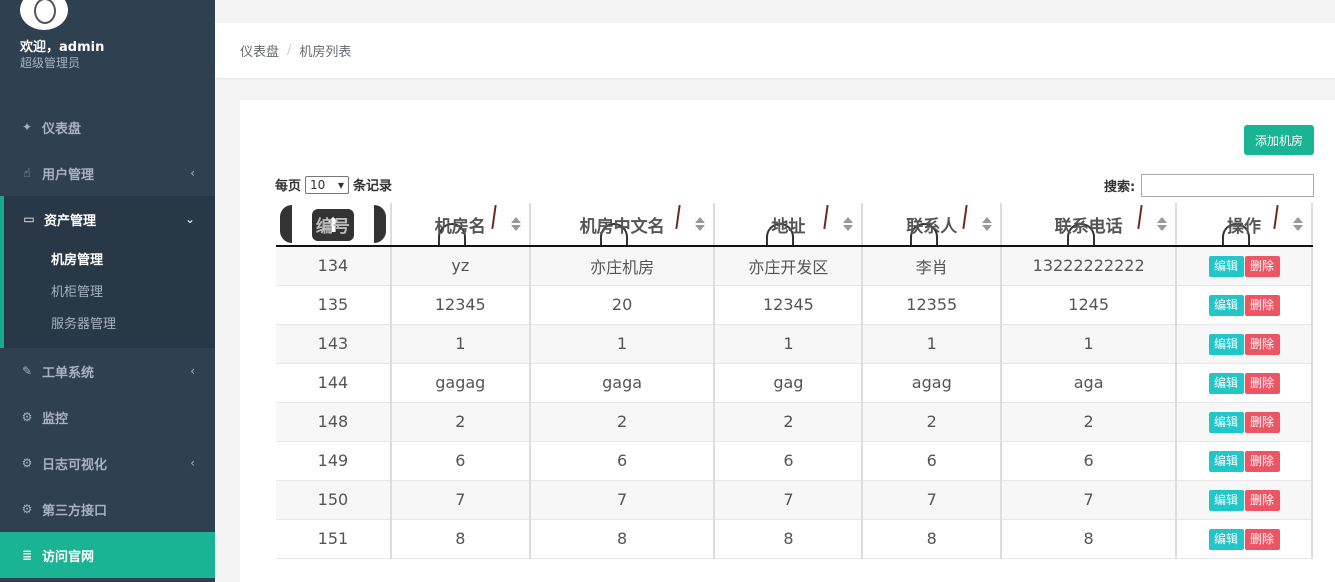 The width and height of the screenshot is (1335, 582). What do you see at coordinates (68, 175) in the screenshot?
I see `sidebar-item-label: 用户管理` at bounding box center [68, 175].